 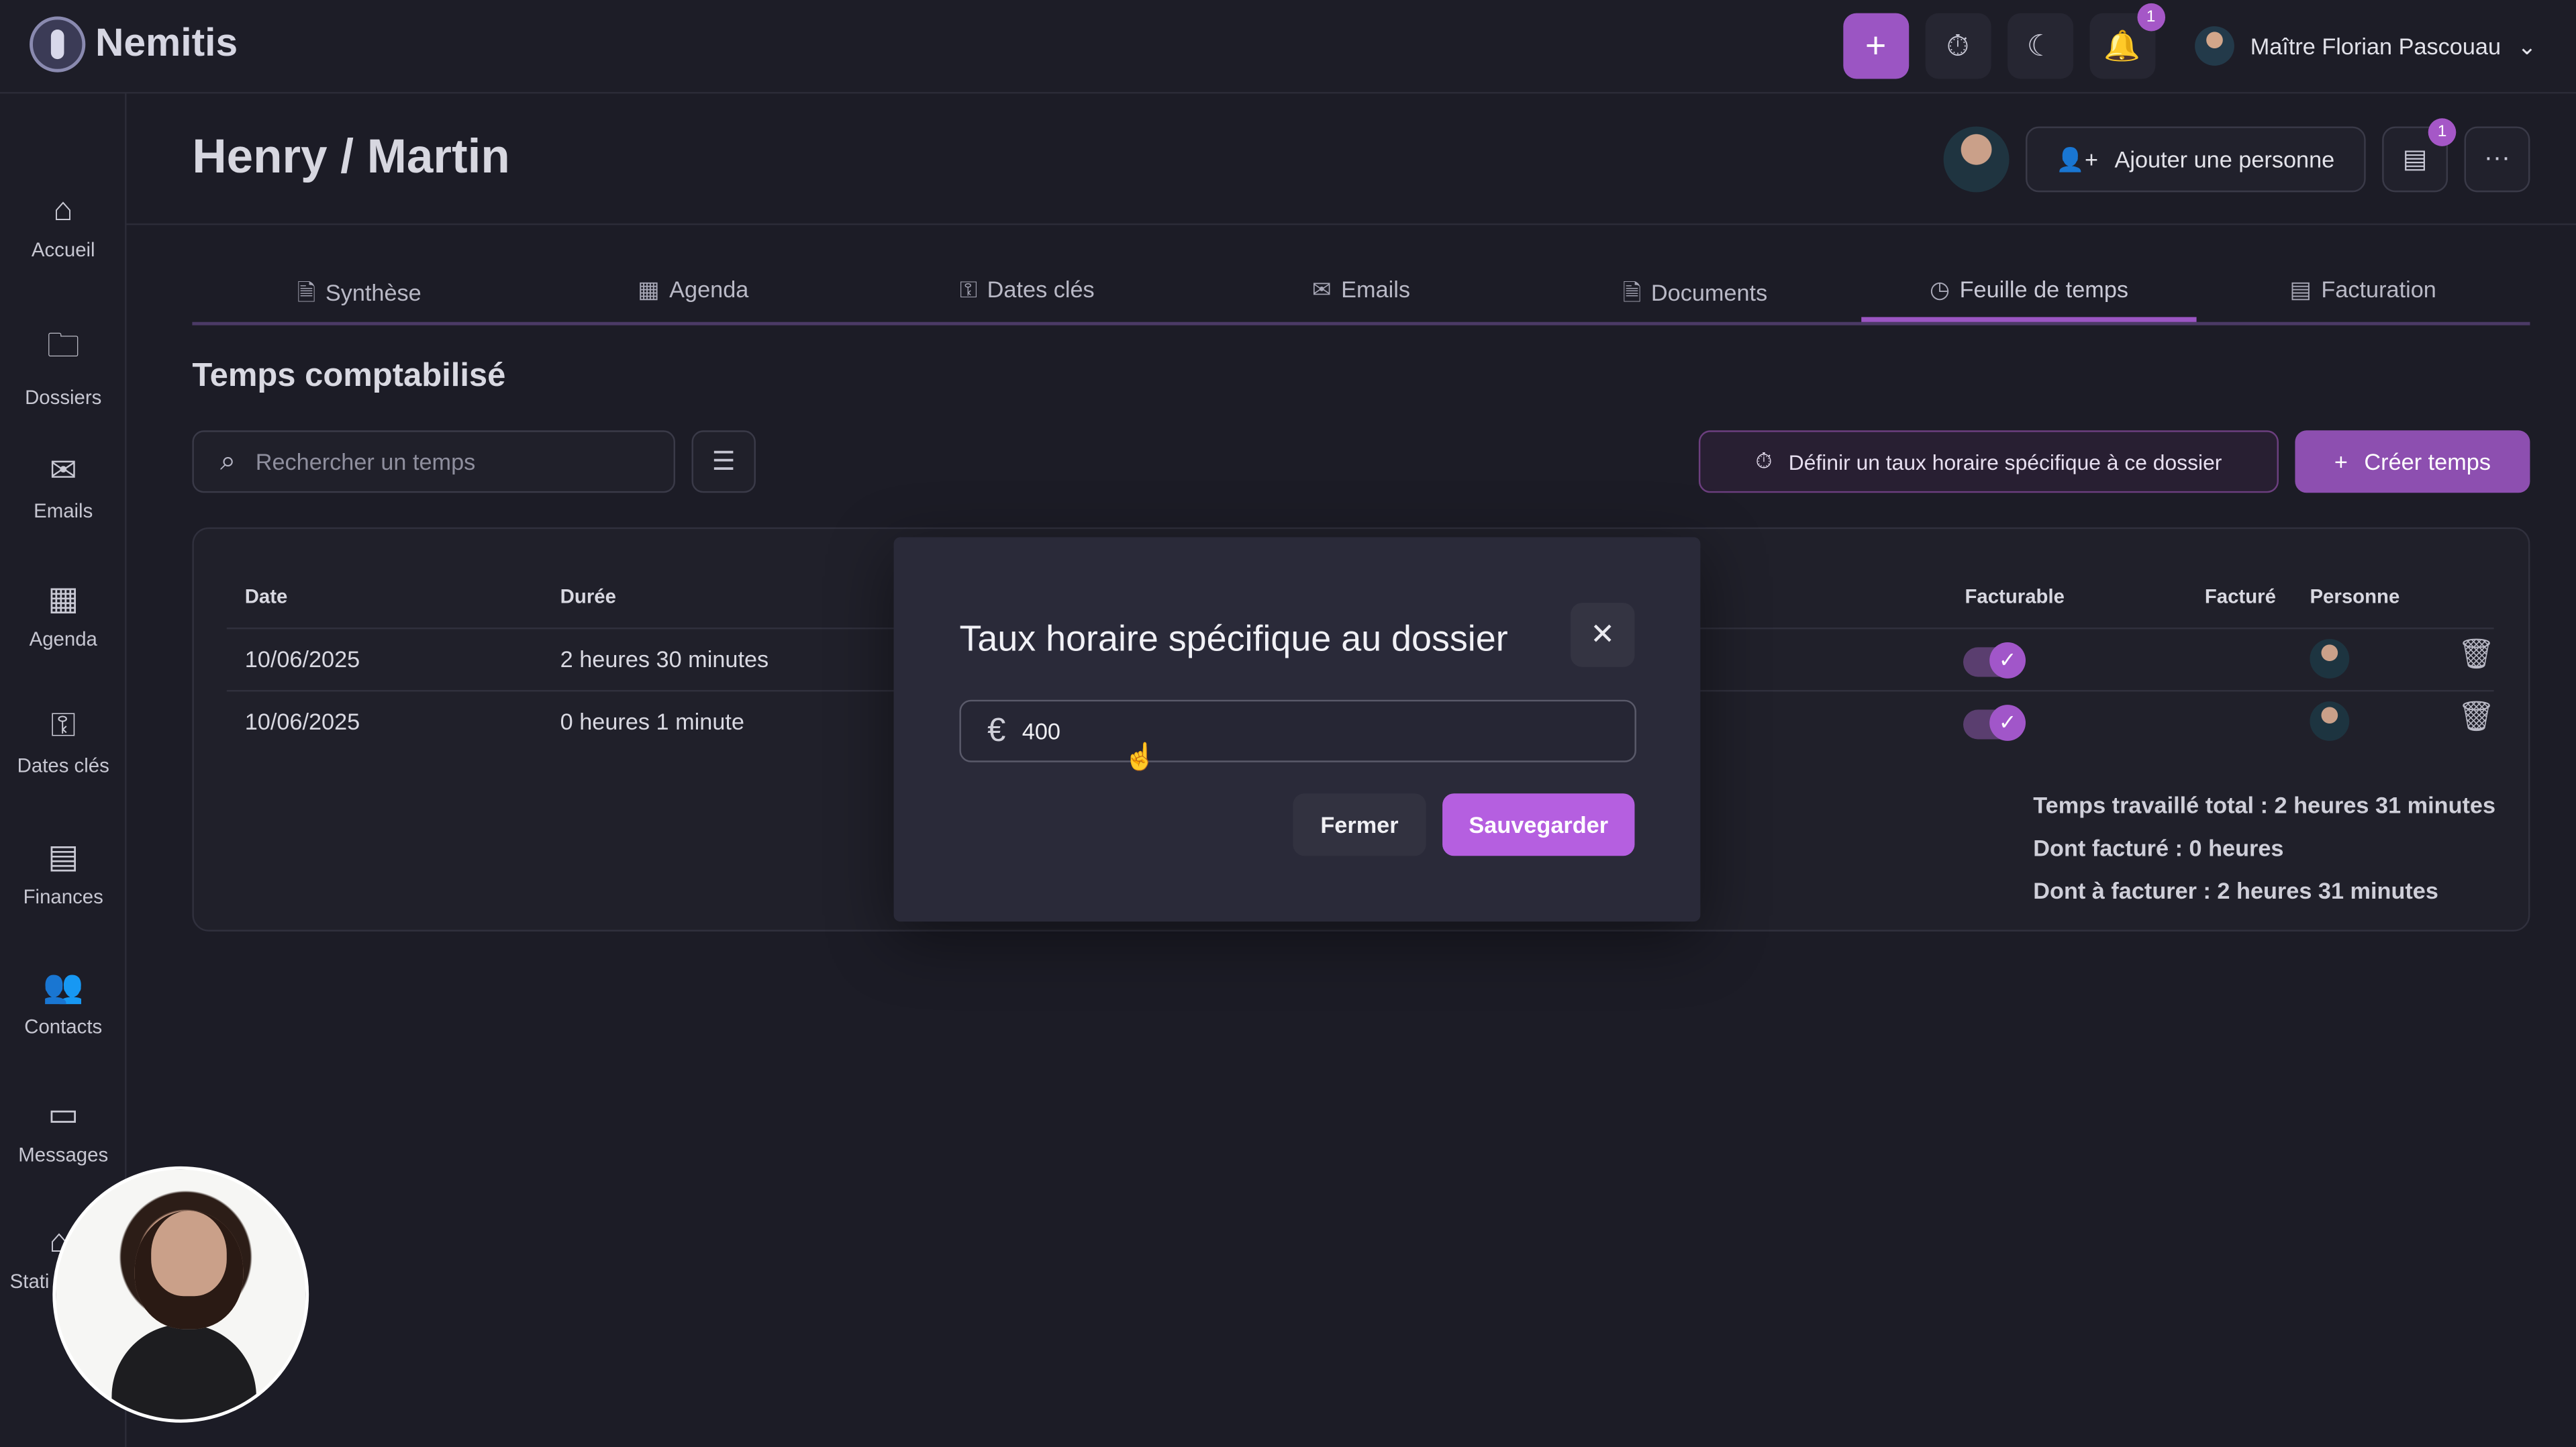 I want to click on app-logo: Nemitis, so click(x=134, y=44).